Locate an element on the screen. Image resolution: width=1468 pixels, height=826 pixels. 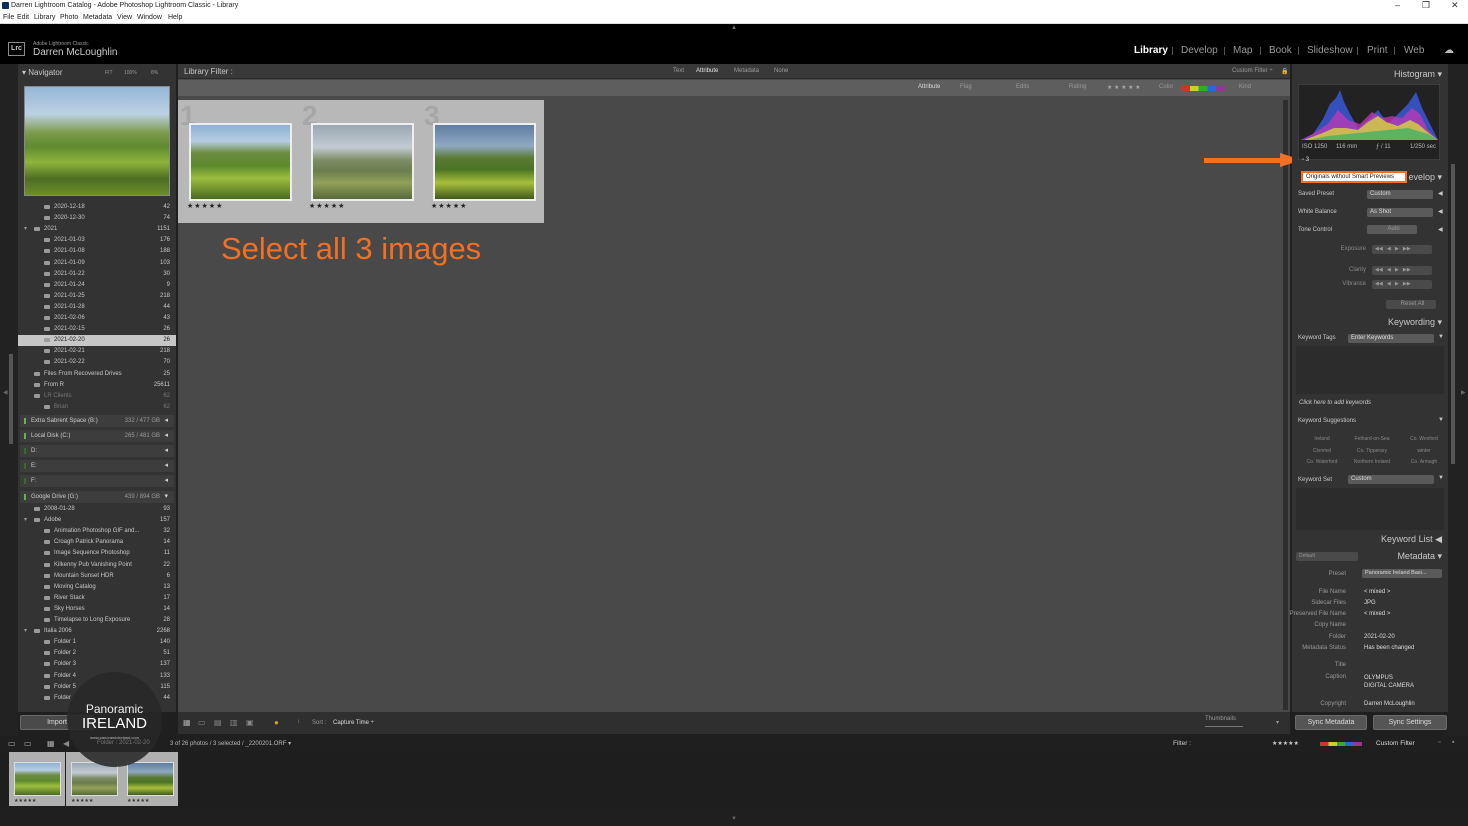
metadata-field-value: 2021-02-20 is located at coordinates (1379, 637).